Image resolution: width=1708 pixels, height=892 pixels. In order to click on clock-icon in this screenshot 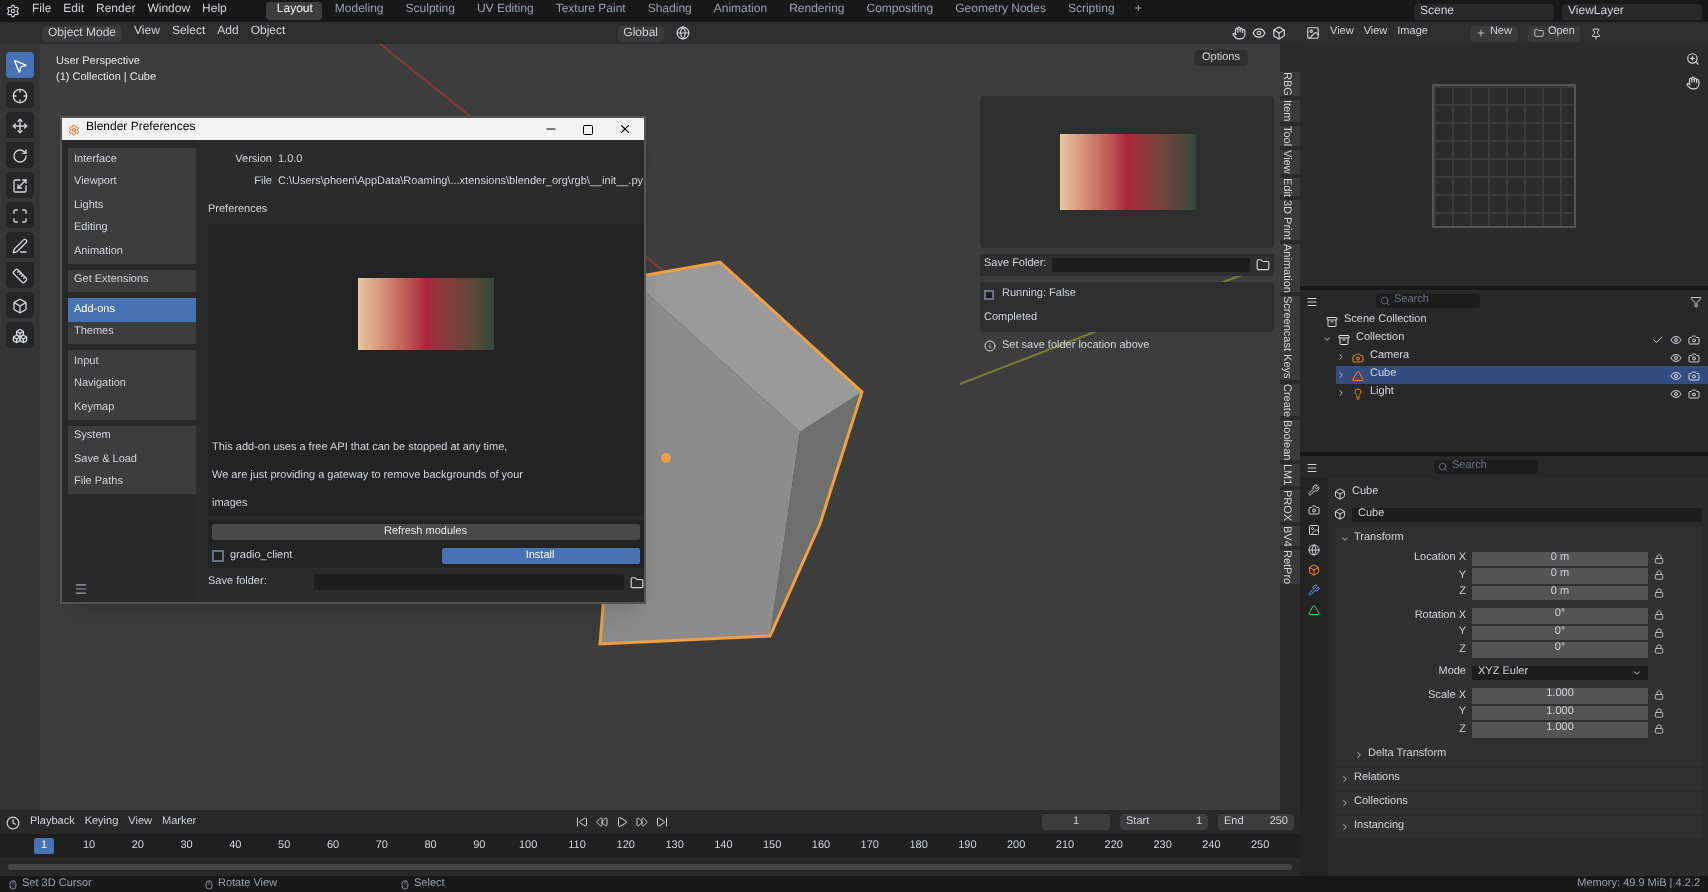, I will do `click(13, 822)`.